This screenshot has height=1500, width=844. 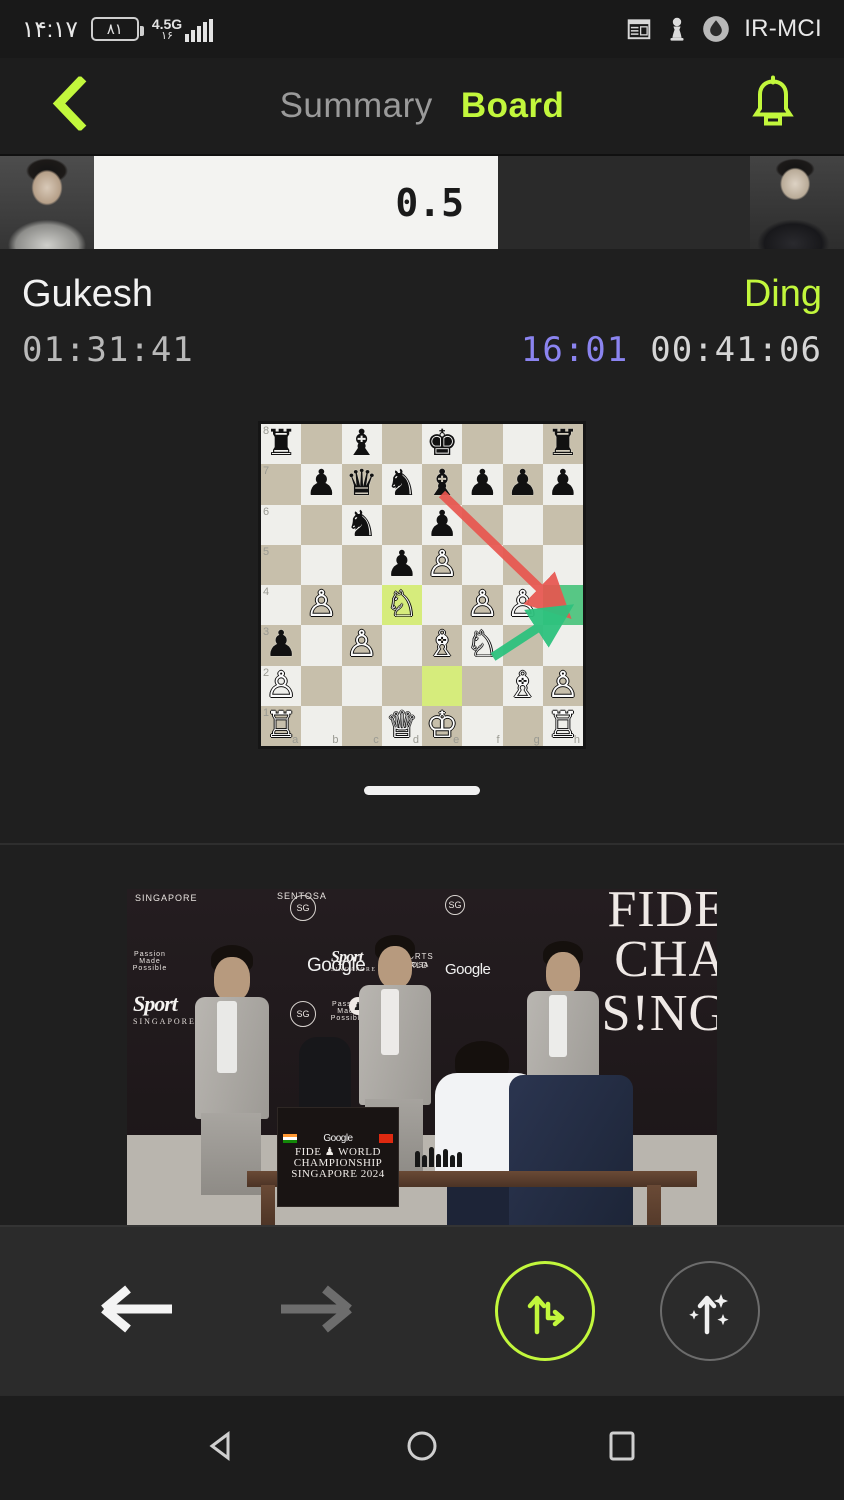 What do you see at coordinates (321, 444) in the screenshot?
I see `board-square-b8` at bounding box center [321, 444].